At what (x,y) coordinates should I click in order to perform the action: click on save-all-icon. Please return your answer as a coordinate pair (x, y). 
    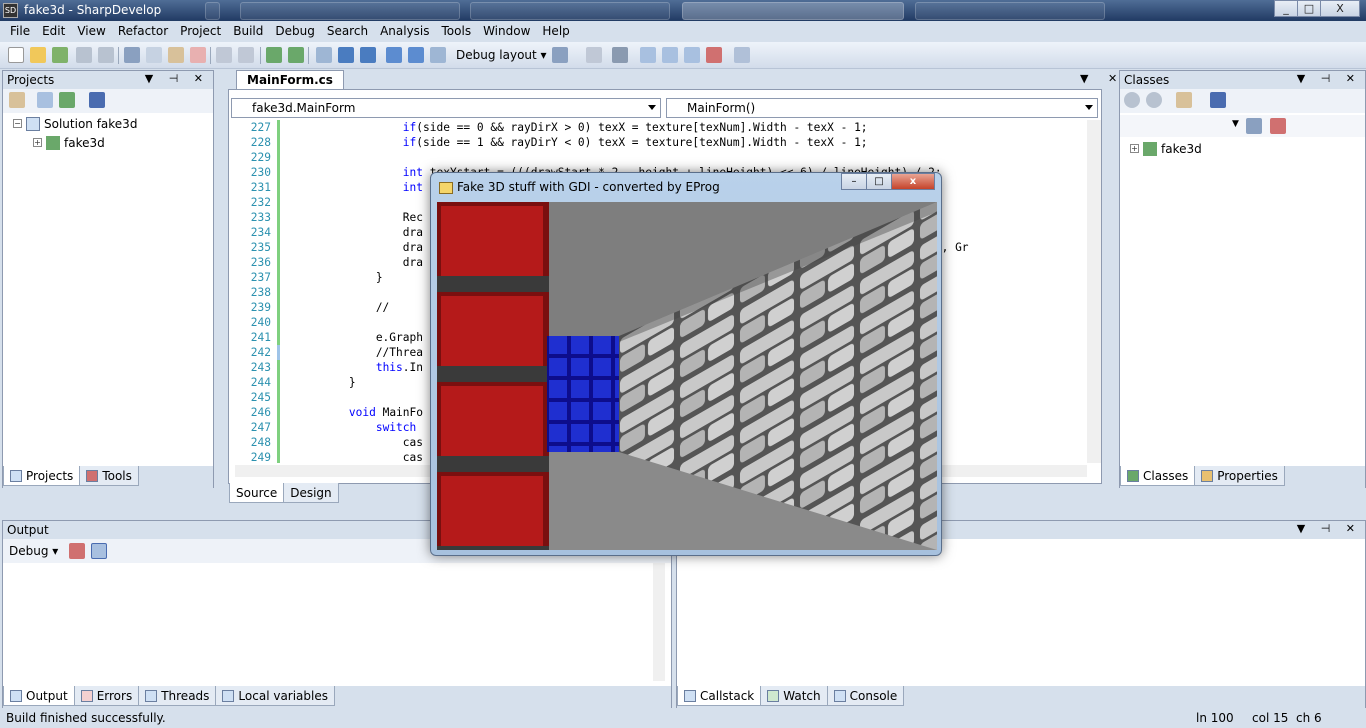
    Looking at the image, I should click on (106, 55).